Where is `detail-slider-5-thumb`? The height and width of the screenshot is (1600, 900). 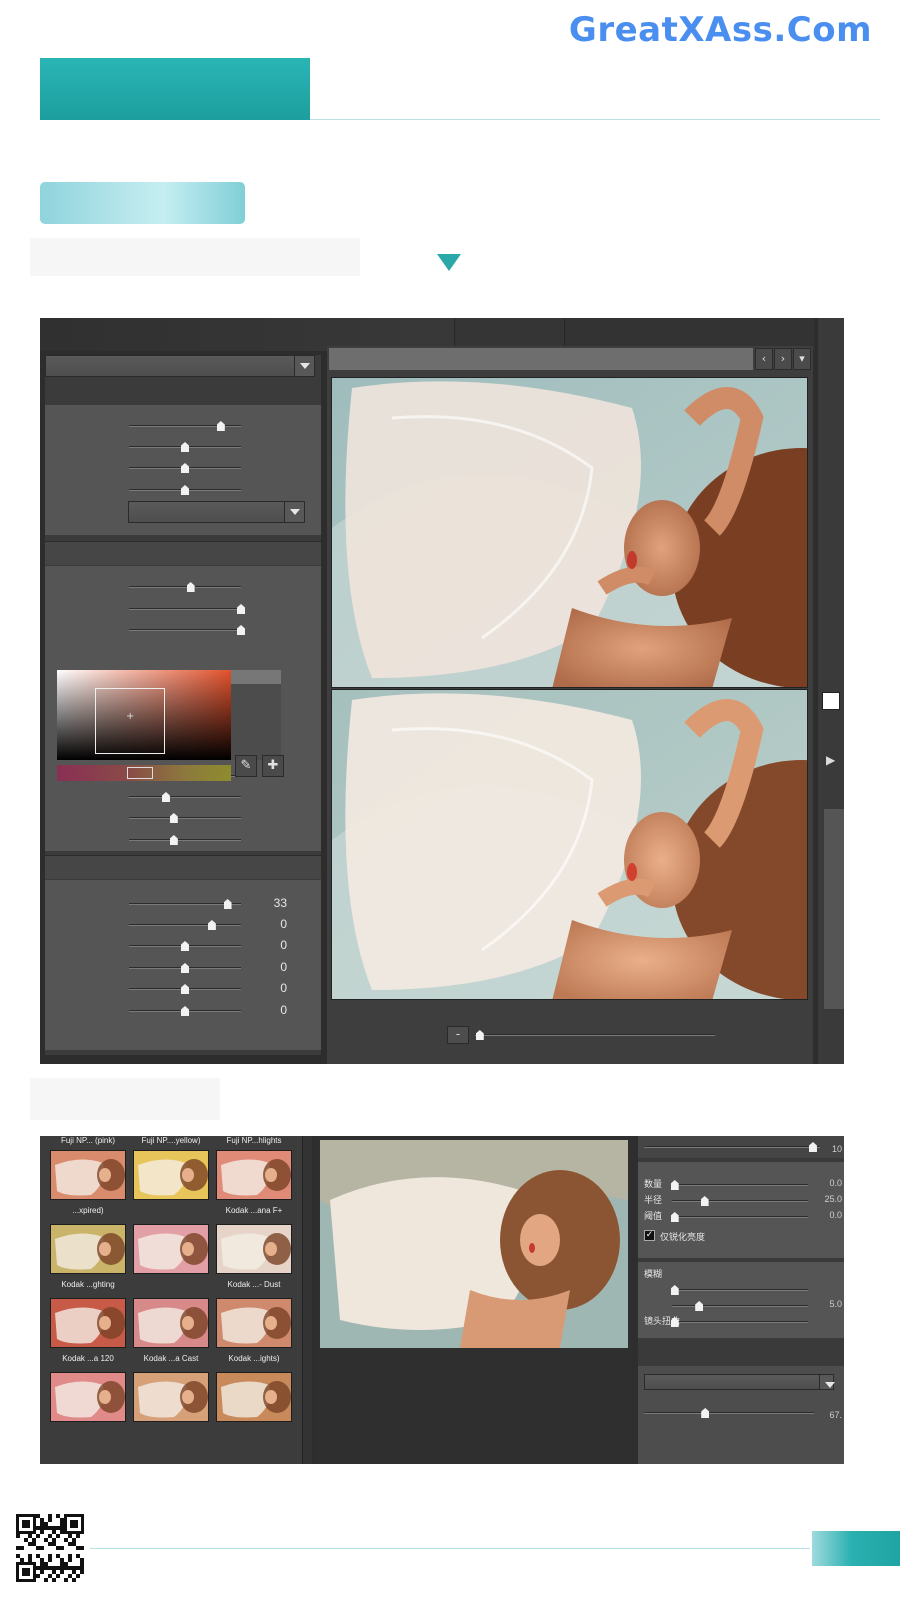
detail-slider-5-thumb is located at coordinates (185, 1011).